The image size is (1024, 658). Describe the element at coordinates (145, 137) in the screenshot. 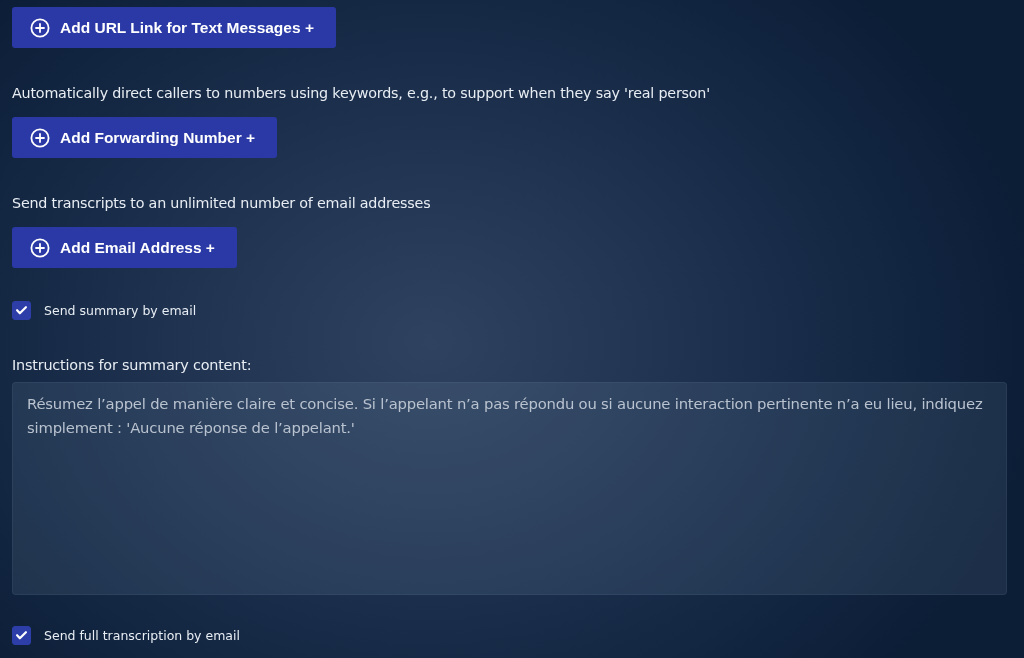

I see `add-button: Add Forwarding Number +` at that location.